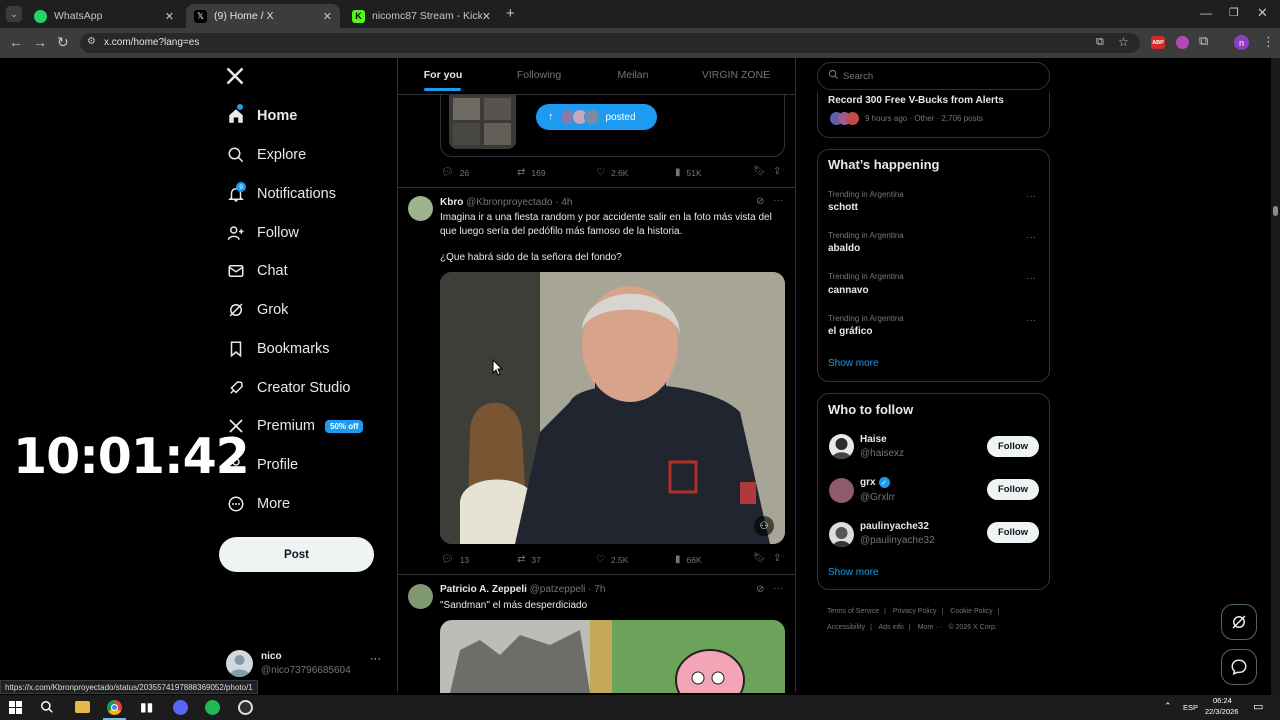 The height and width of the screenshot is (720, 1280). Describe the element at coordinates (245, 707) in the screenshot. I see `obs-icon` at that location.